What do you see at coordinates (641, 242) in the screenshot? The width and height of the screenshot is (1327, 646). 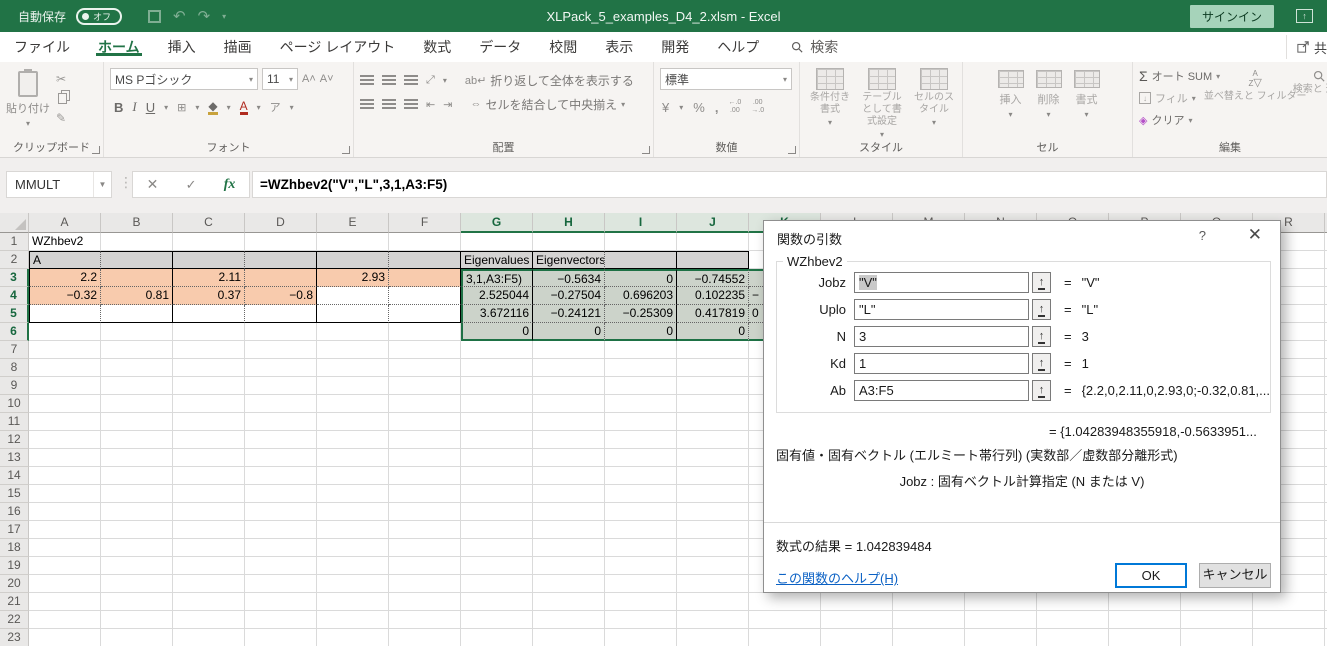 I see `cell-I1` at bounding box center [641, 242].